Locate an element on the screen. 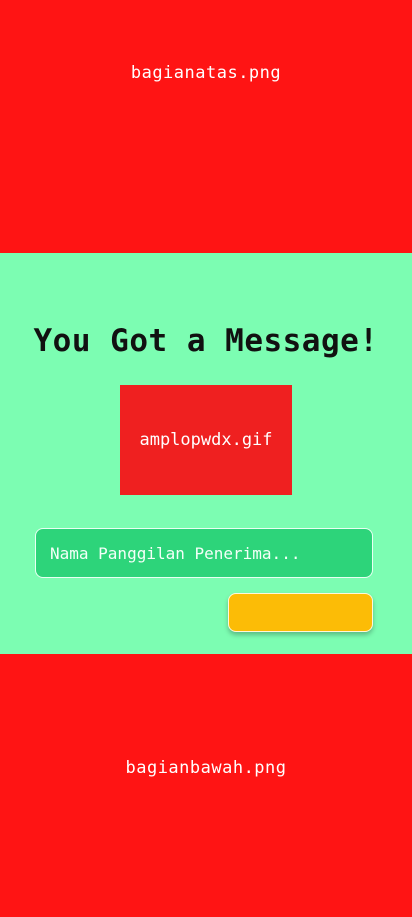  envelope-alt-text: amplopwdx.gif is located at coordinates (206, 440).